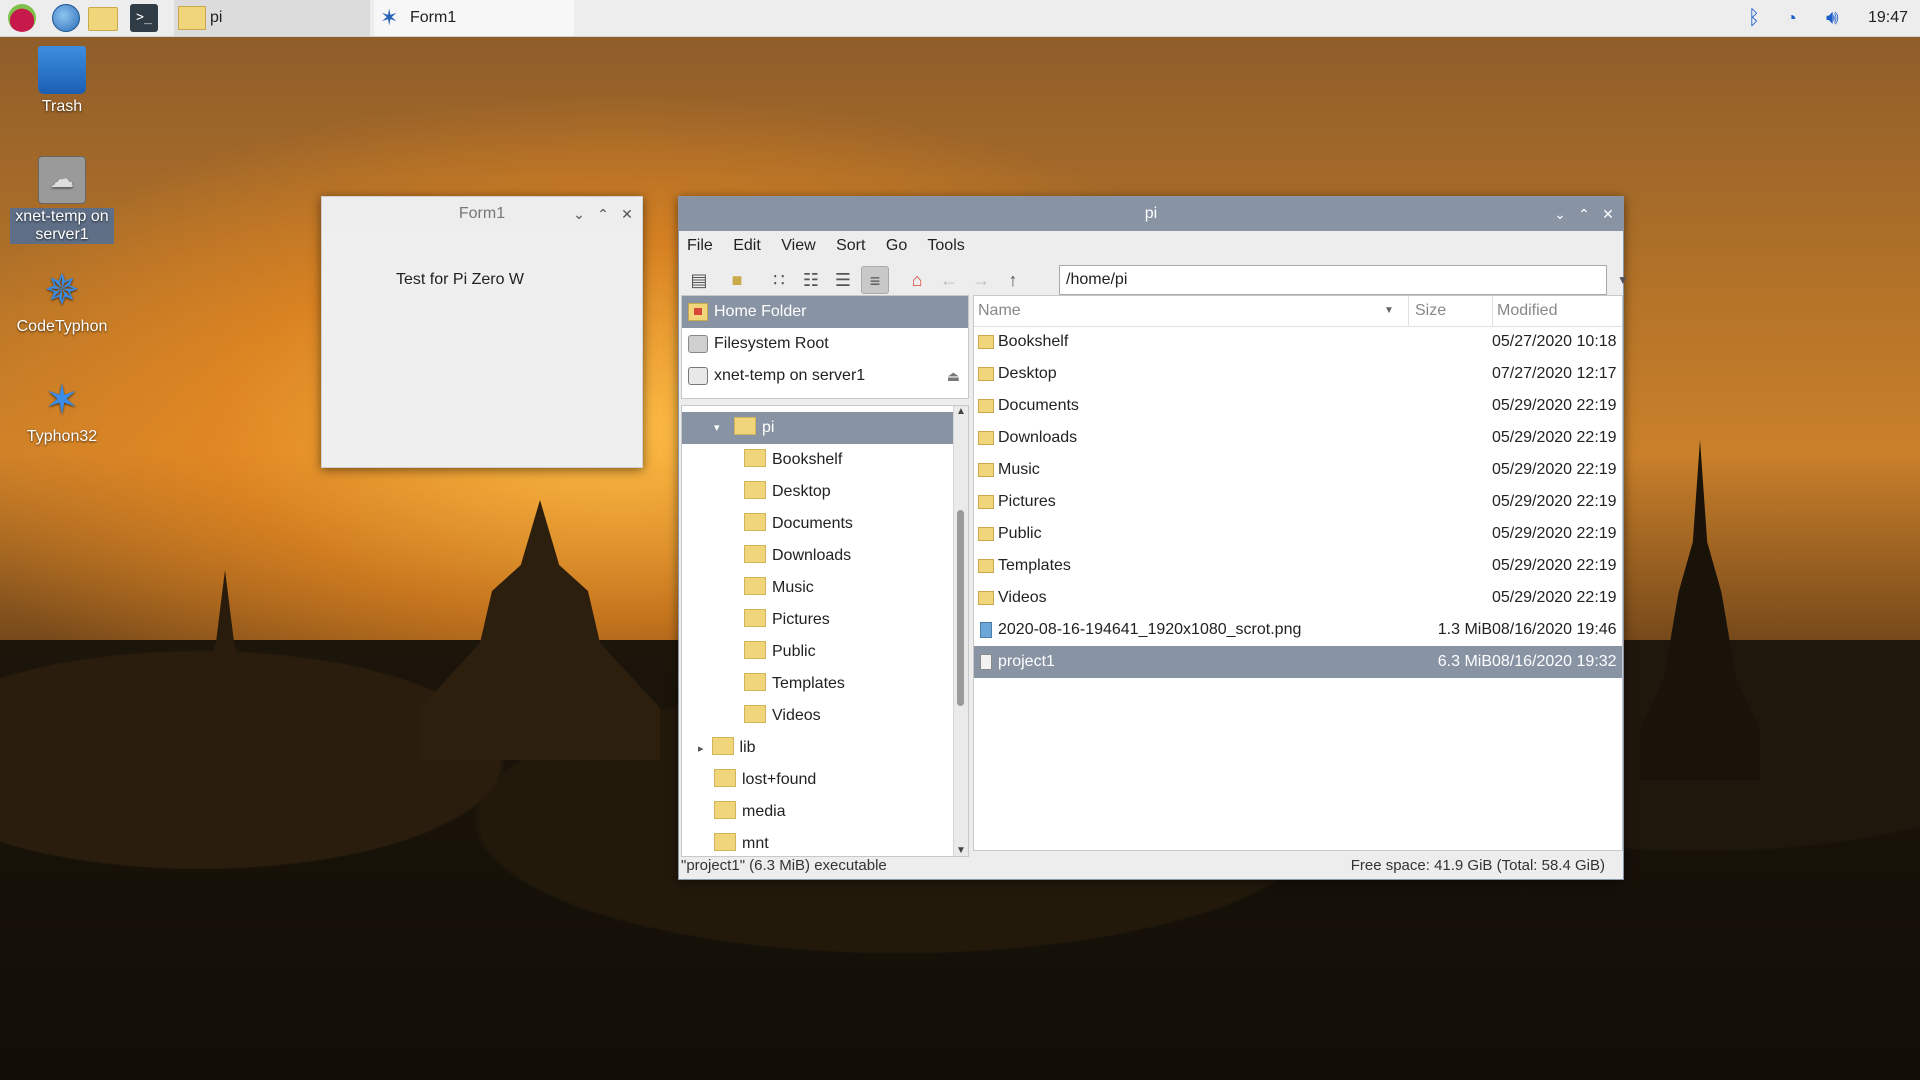  What do you see at coordinates (917, 280) in the screenshot?
I see `home-button-icon: ⌂` at bounding box center [917, 280].